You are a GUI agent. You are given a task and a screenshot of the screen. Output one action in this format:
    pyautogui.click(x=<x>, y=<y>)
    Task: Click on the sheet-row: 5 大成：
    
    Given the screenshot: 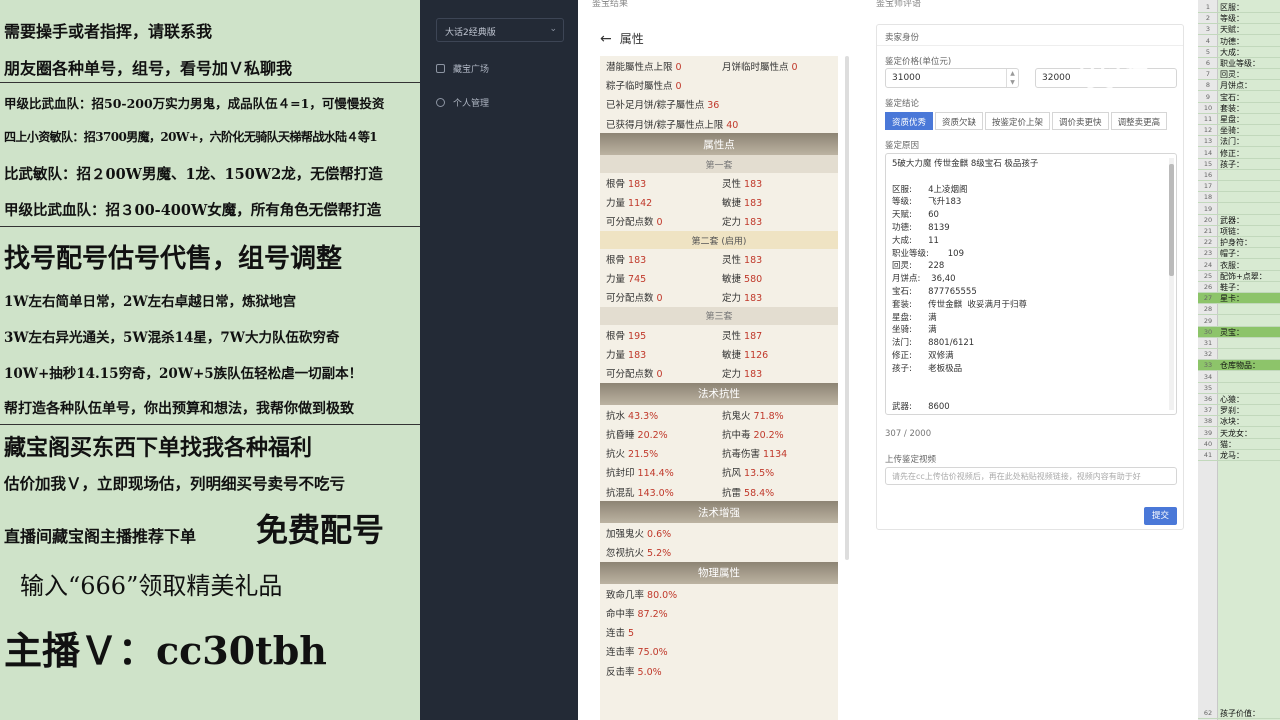 What is the action you would take?
    pyautogui.click(x=1239, y=52)
    